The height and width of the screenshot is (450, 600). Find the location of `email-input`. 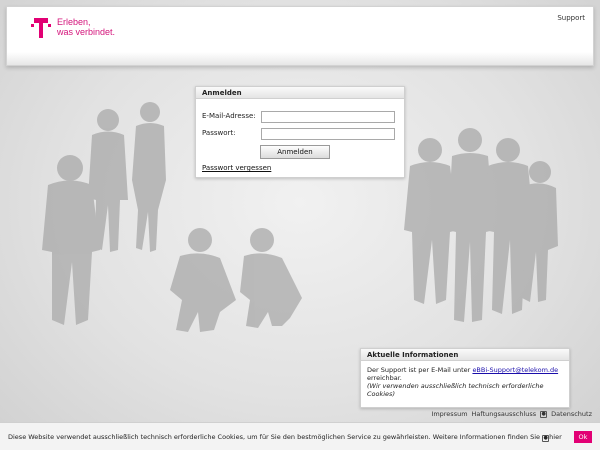

email-input is located at coordinates (328, 117).